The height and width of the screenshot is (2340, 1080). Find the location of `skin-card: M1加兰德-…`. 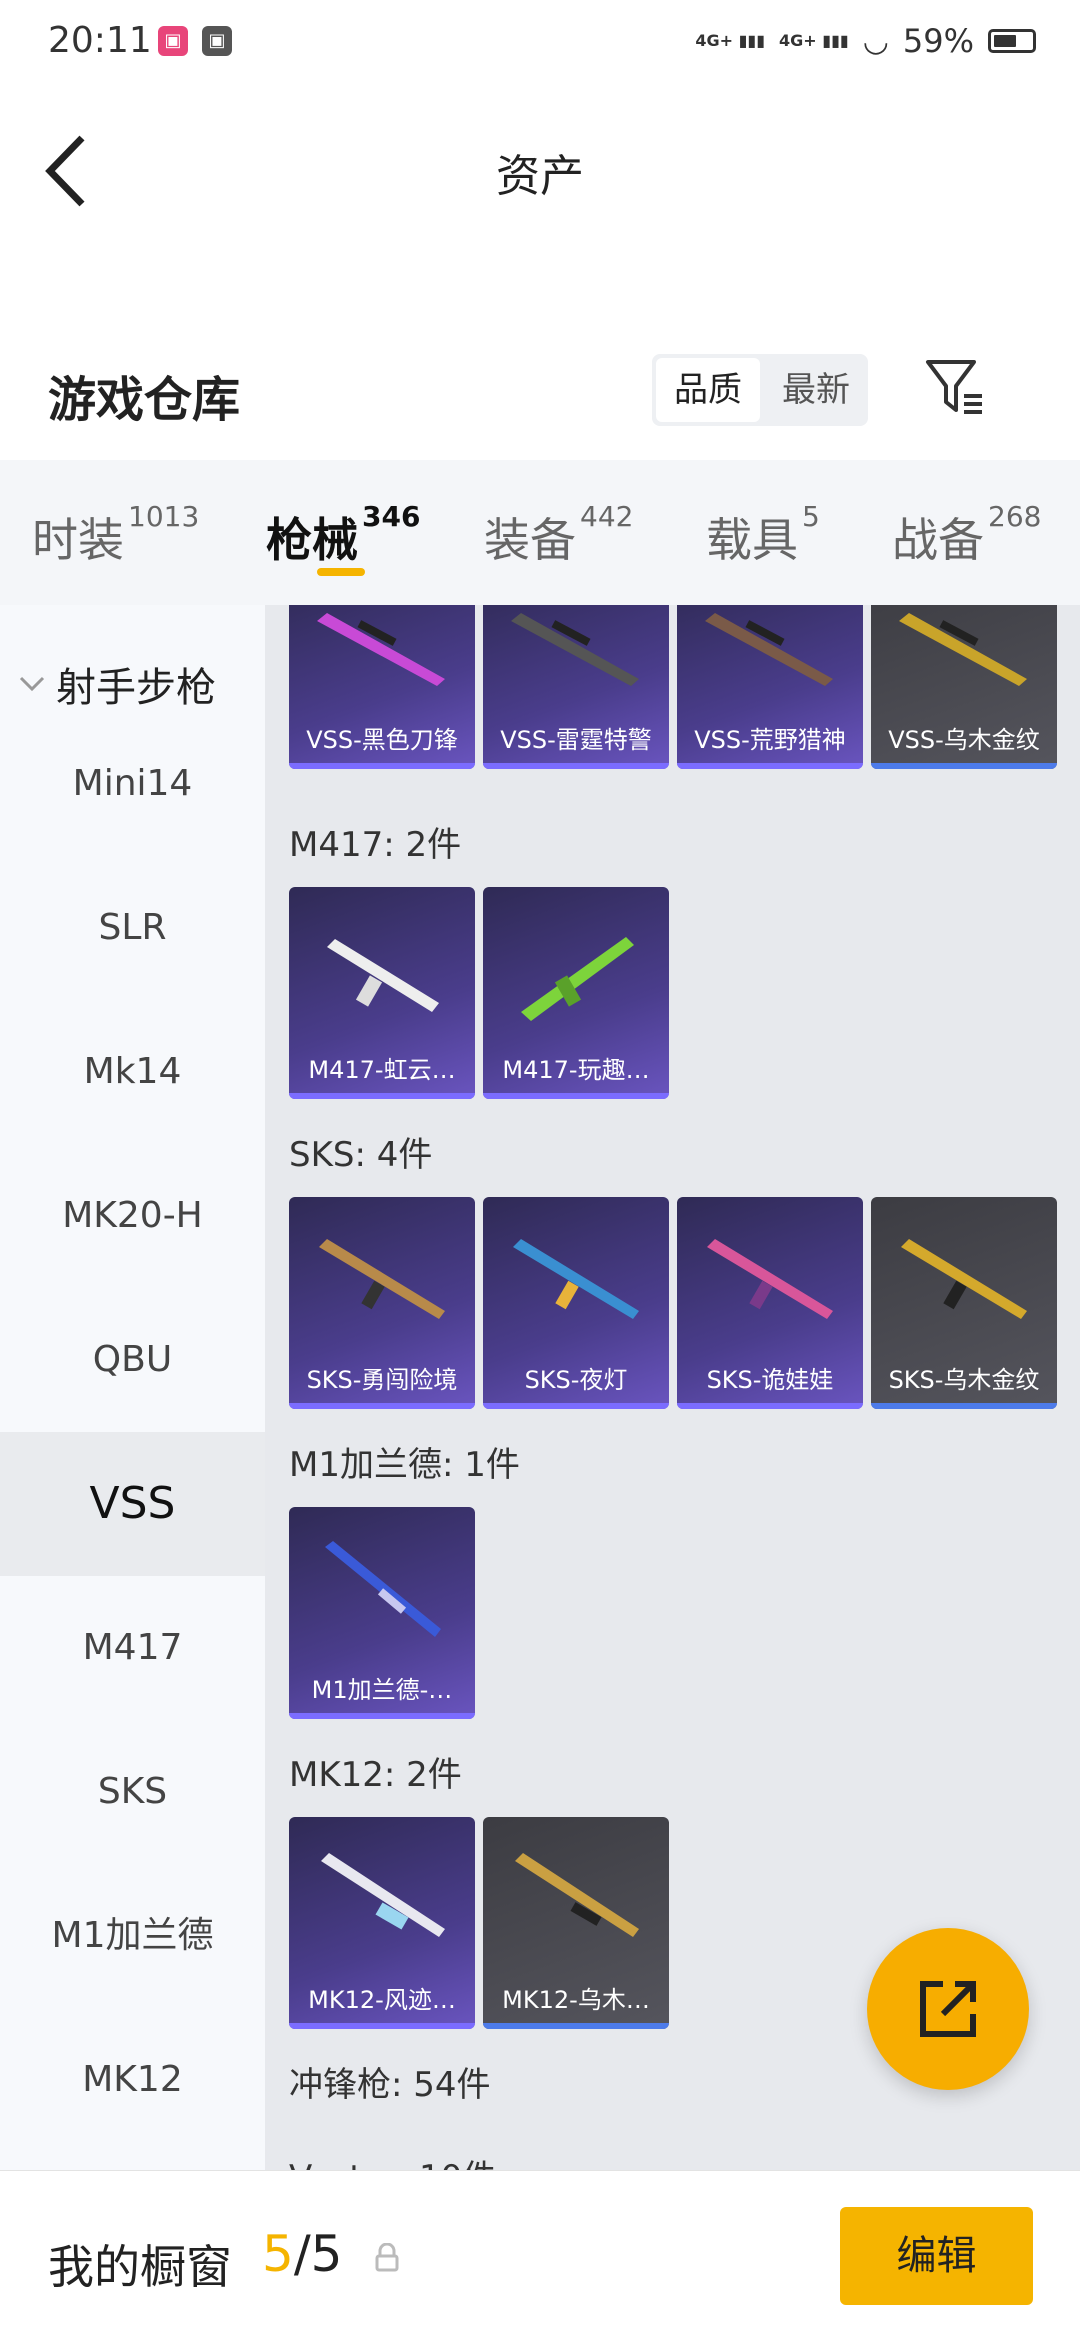

skin-card: M1加兰德-… is located at coordinates (382, 1613).